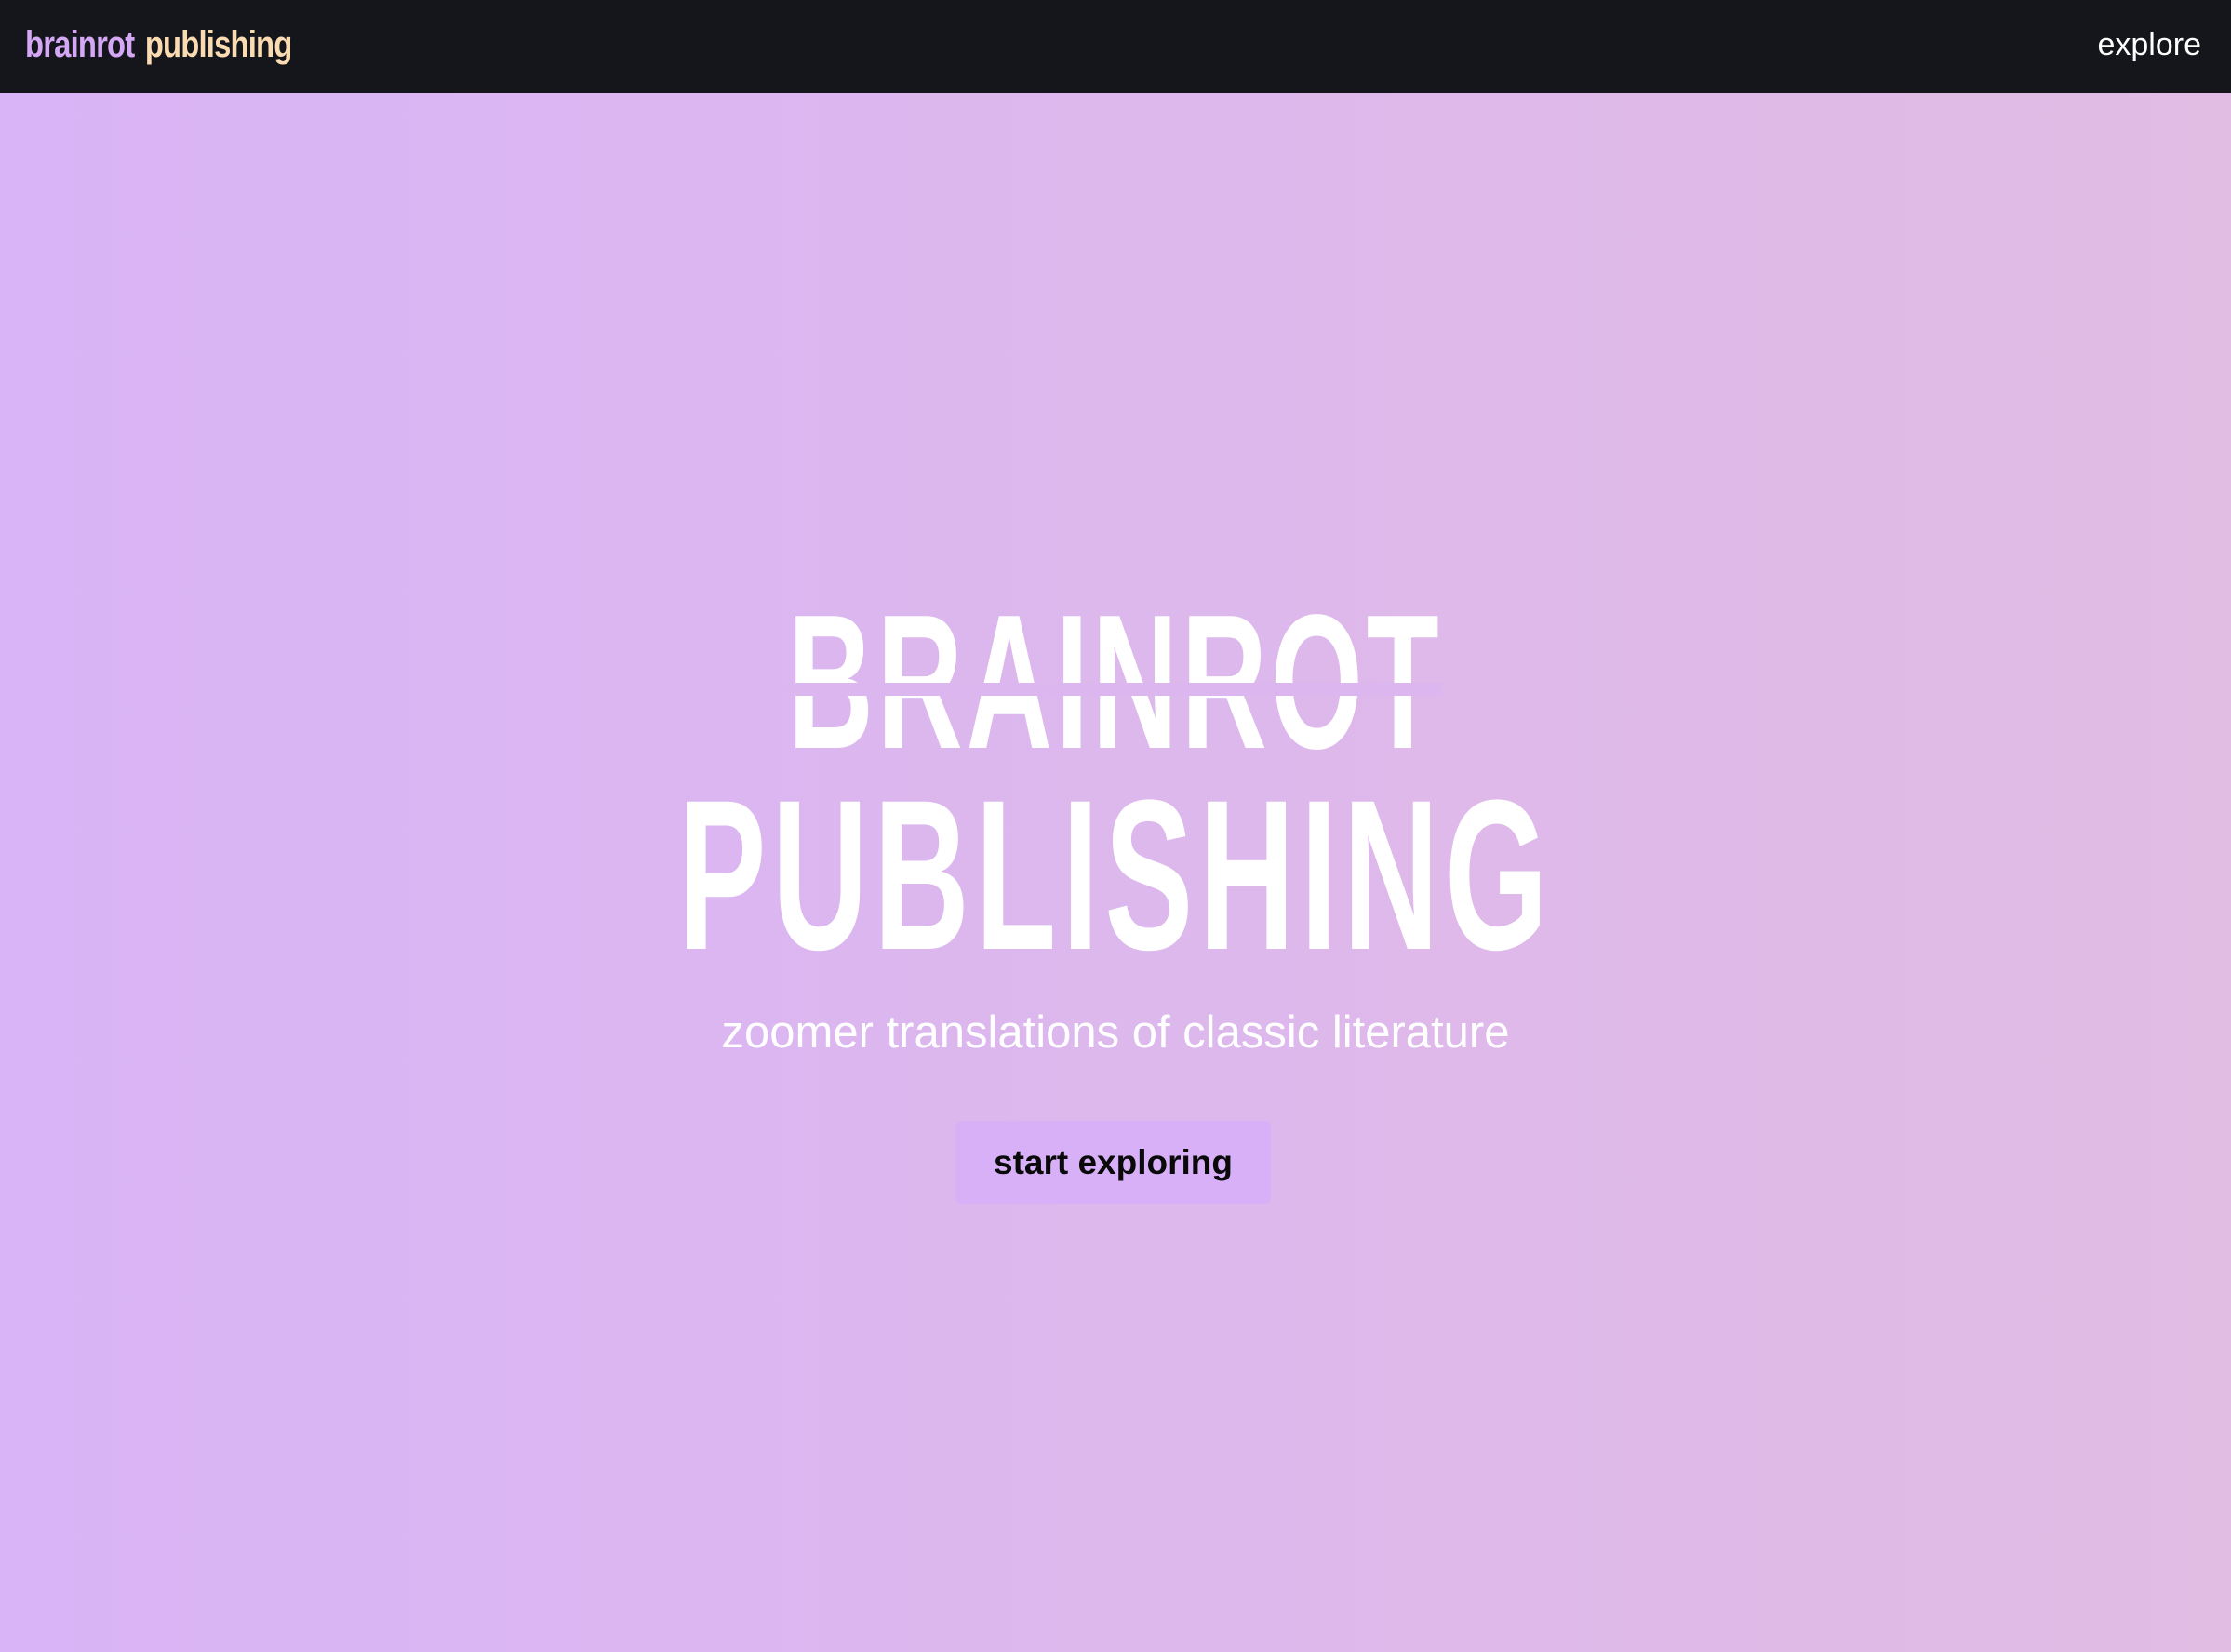 The width and height of the screenshot is (2231, 1652). I want to click on hero-title-line-2: PUBLISHING, so click(1115, 875).